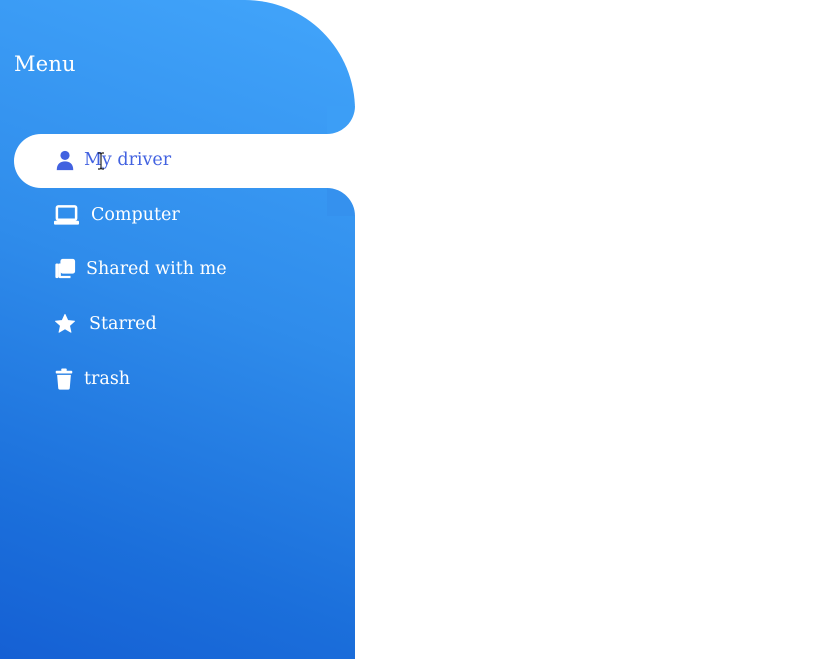 The image size is (834, 659). What do you see at coordinates (65, 160) in the screenshot?
I see `user-icon` at bounding box center [65, 160].